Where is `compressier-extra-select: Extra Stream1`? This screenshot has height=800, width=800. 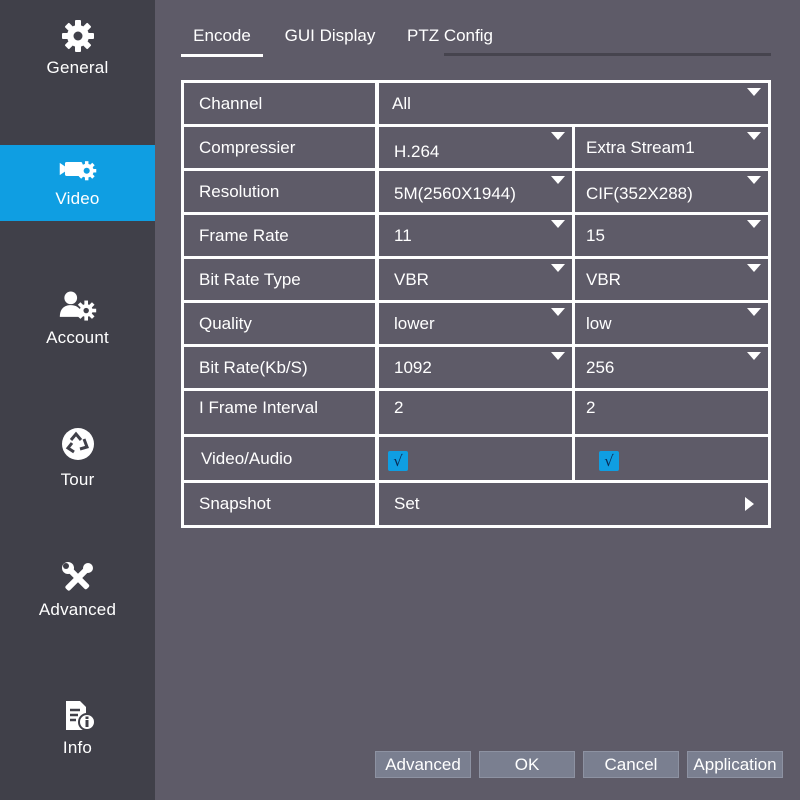 compressier-extra-select: Extra Stream1 is located at coordinates (671, 147).